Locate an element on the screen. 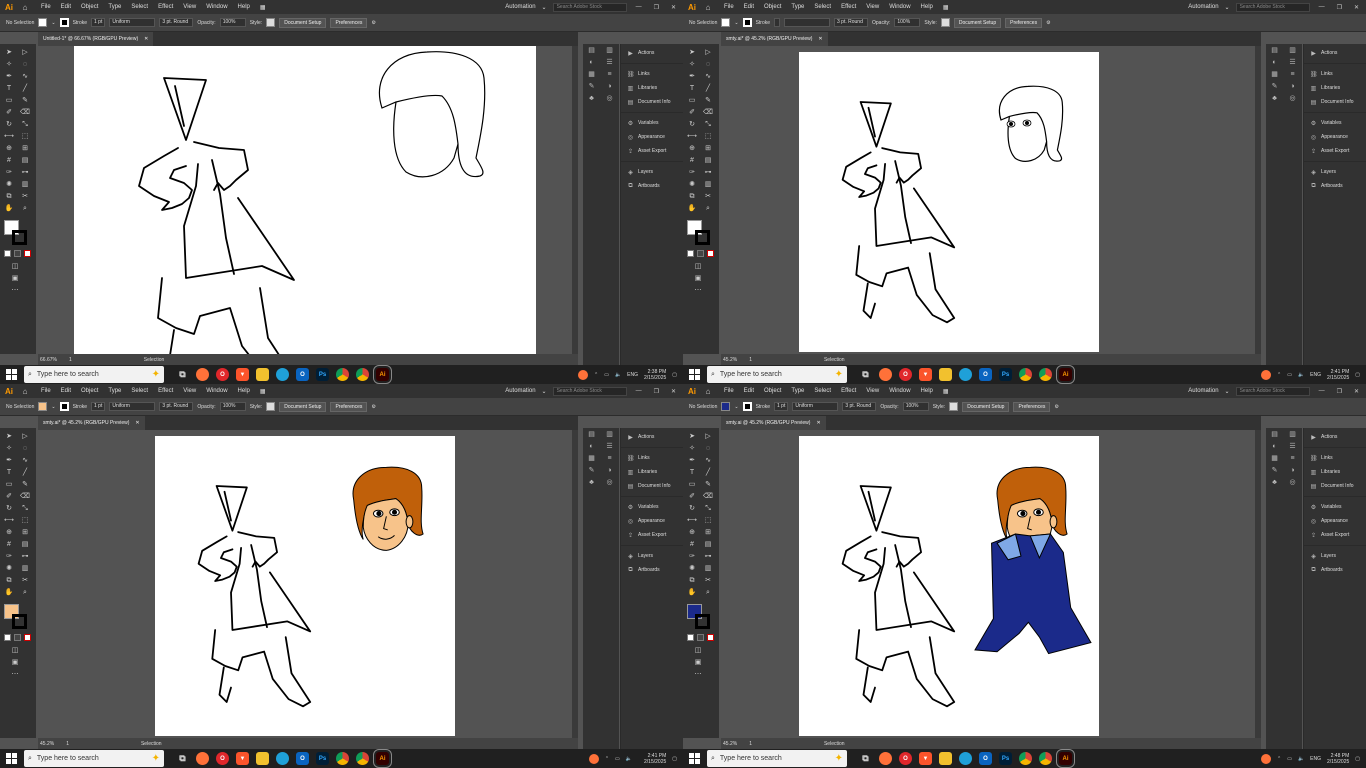  close-icon: ✕ is located at coordinates (146, 39).